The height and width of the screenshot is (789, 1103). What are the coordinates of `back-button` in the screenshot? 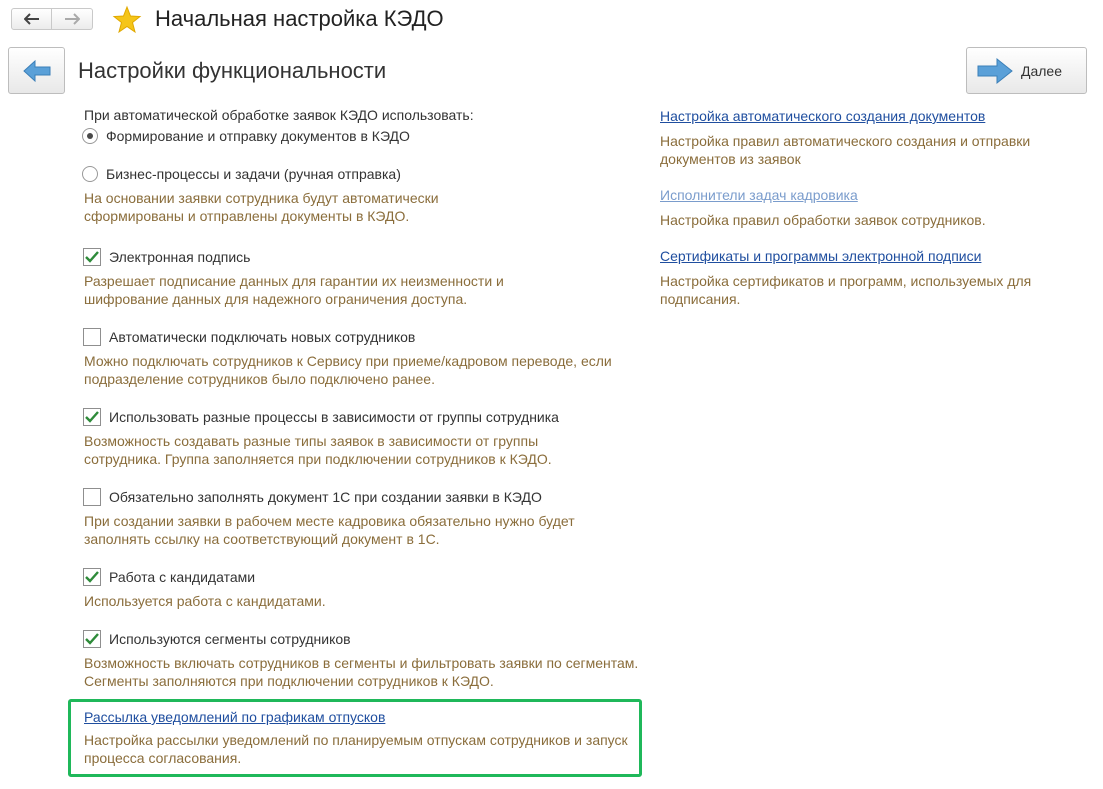 It's located at (36, 70).